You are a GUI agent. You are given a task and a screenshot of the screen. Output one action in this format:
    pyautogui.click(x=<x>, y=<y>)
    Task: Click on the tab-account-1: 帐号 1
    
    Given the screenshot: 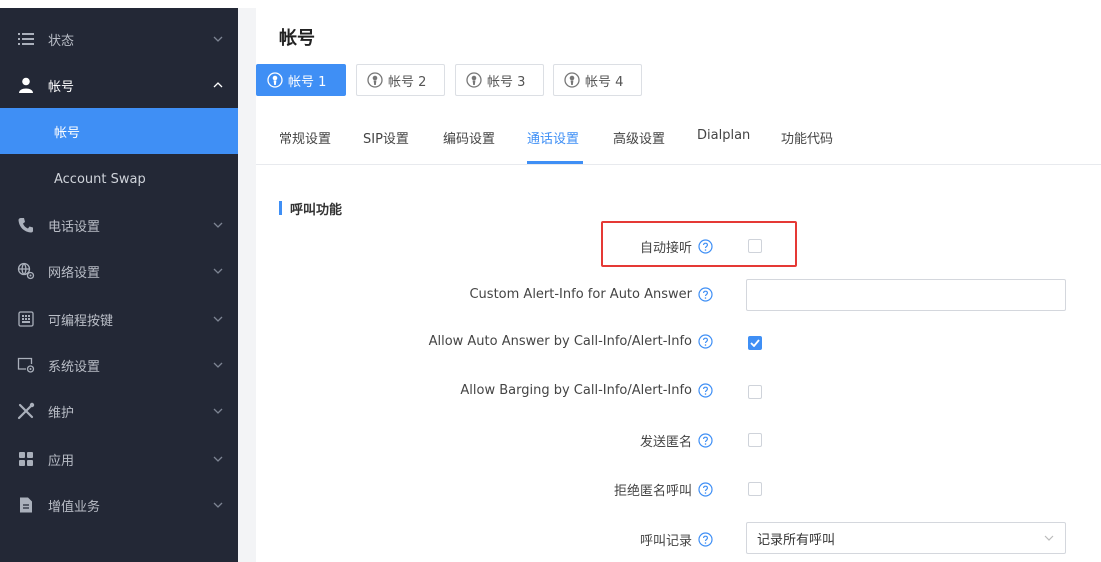 What is the action you would take?
    pyautogui.click(x=301, y=80)
    